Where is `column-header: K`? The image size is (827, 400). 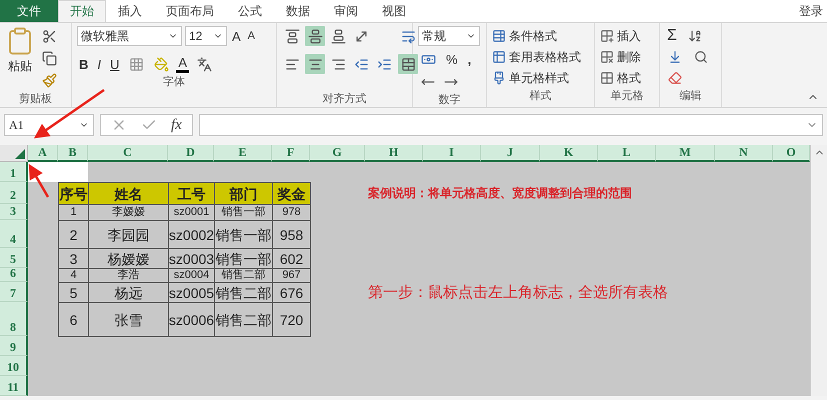 column-header: K is located at coordinates (569, 153).